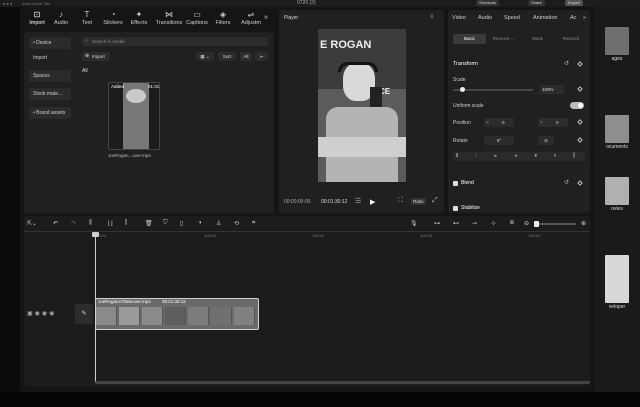 This screenshot has width=640, height=407. What do you see at coordinates (175, 41) in the screenshot?
I see `search-input: Search in media` at bounding box center [175, 41].